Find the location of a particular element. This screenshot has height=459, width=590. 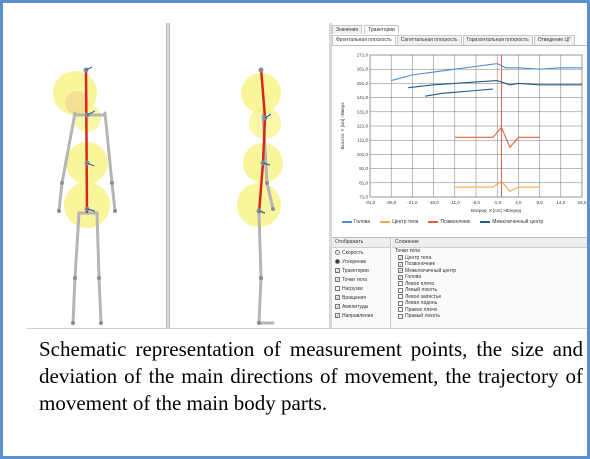

legend-intercenter: Межключичный центр is located at coordinates (511, 222).